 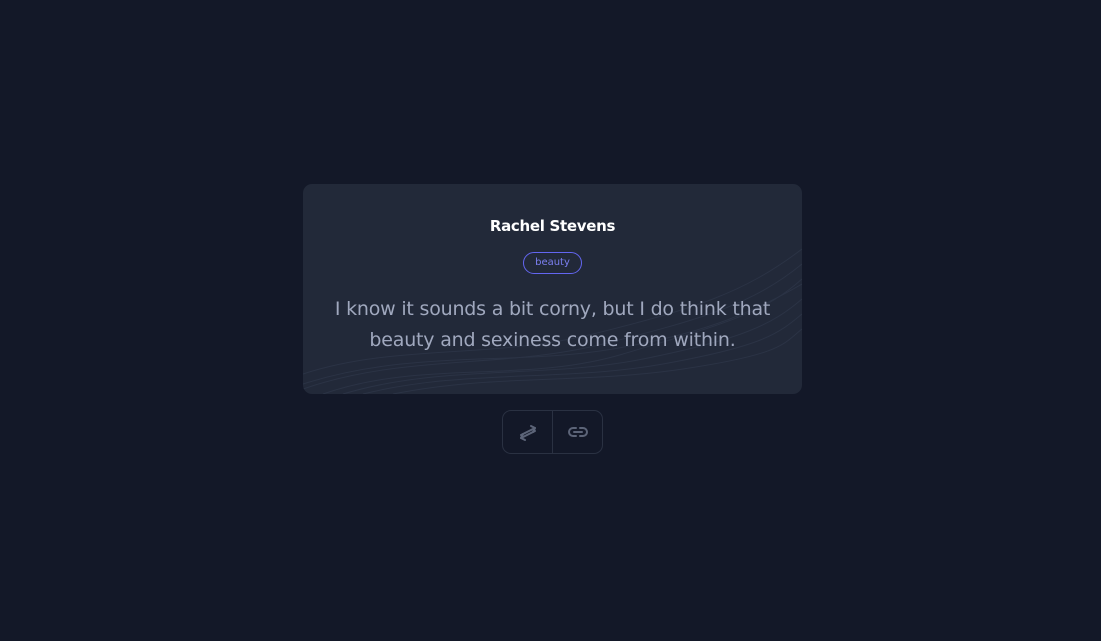 I want to click on arrows-exchange-icon, so click(x=527, y=433).